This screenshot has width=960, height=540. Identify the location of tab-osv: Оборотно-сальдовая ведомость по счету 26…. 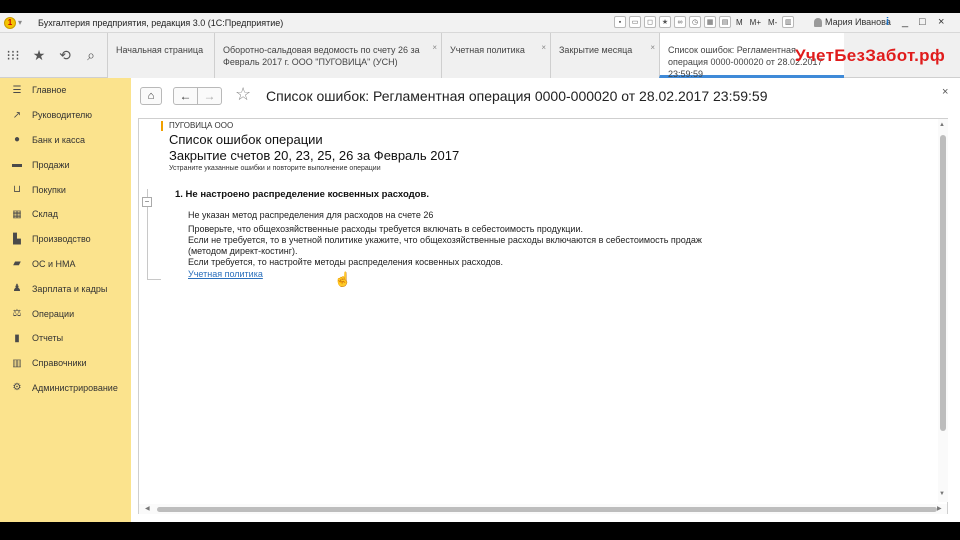
(327, 55).